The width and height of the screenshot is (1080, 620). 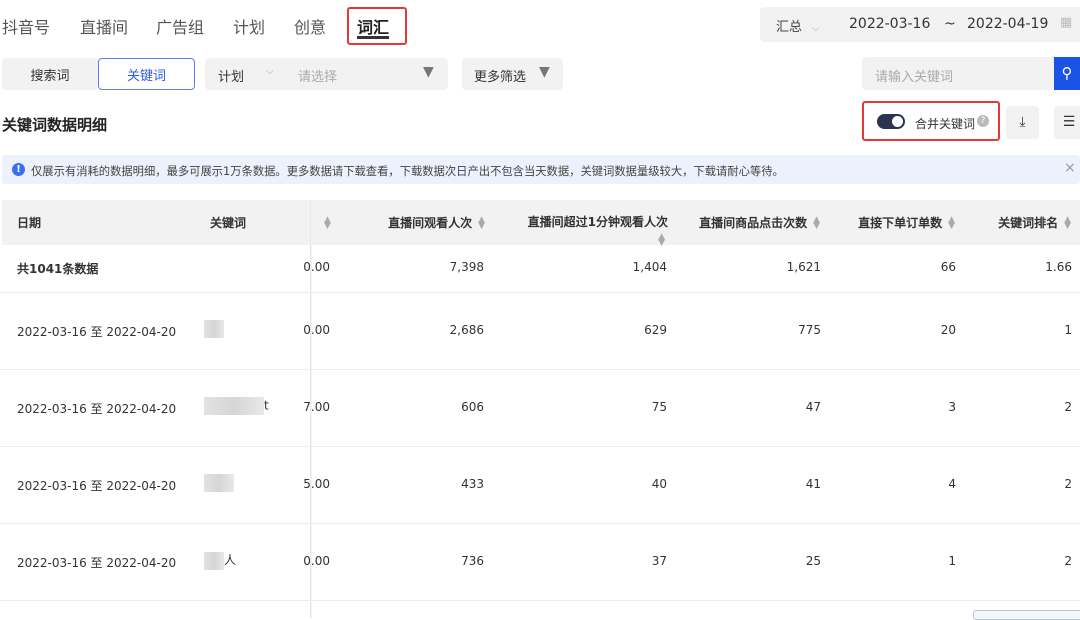 I want to click on mode-value: 汇总, so click(x=789, y=27).